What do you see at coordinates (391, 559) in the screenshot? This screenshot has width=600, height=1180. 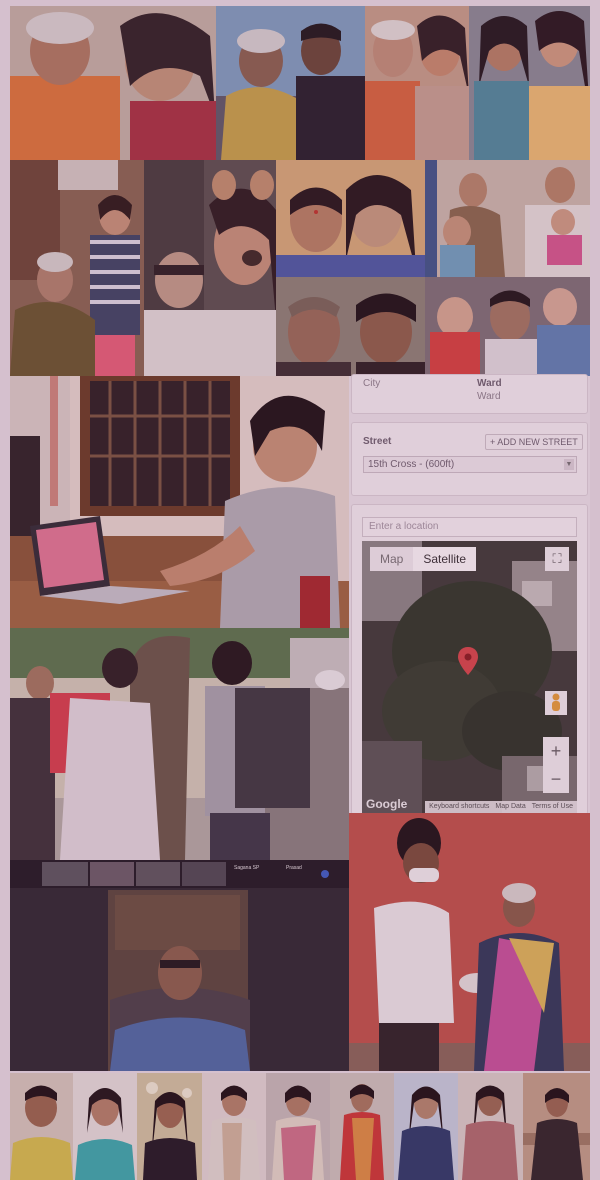 I see `map-tab: Map` at bounding box center [391, 559].